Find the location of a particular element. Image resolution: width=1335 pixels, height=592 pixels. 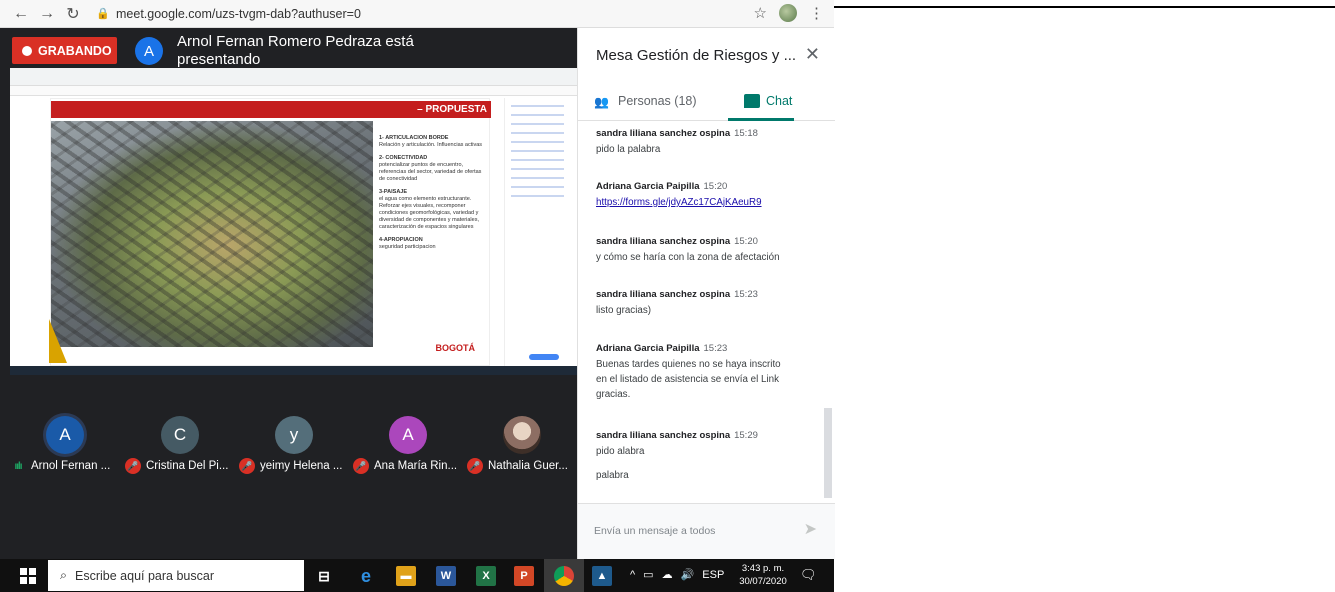

menu-icon: ⋮ is located at coordinates (816, 13).